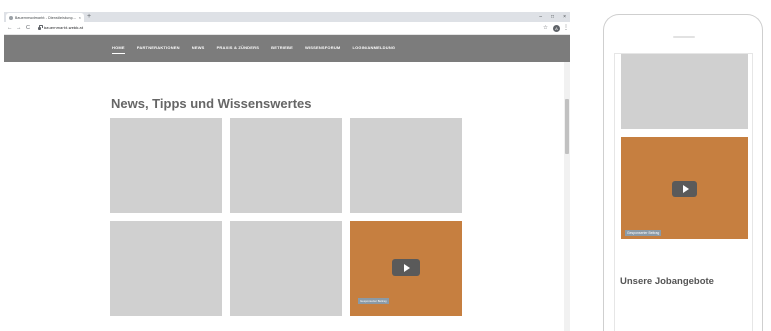 Image resolution: width=771 pixels, height=331 pixels. I want to click on forward-icon: →, so click(19, 28).